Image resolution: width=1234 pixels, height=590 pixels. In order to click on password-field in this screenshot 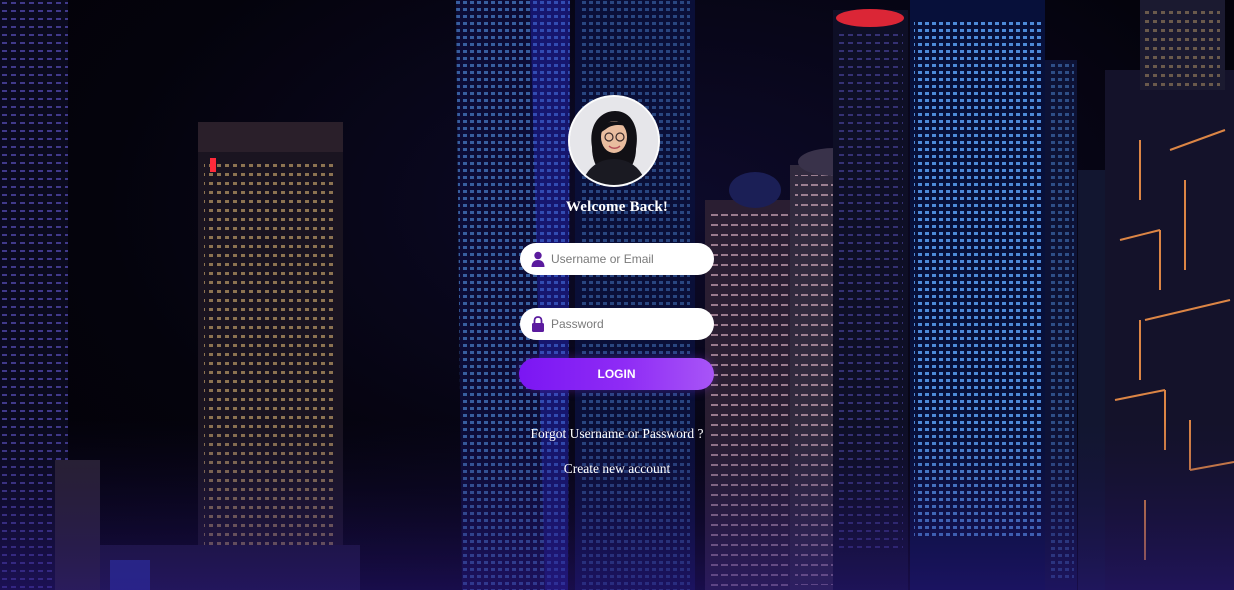, I will do `click(617, 324)`.